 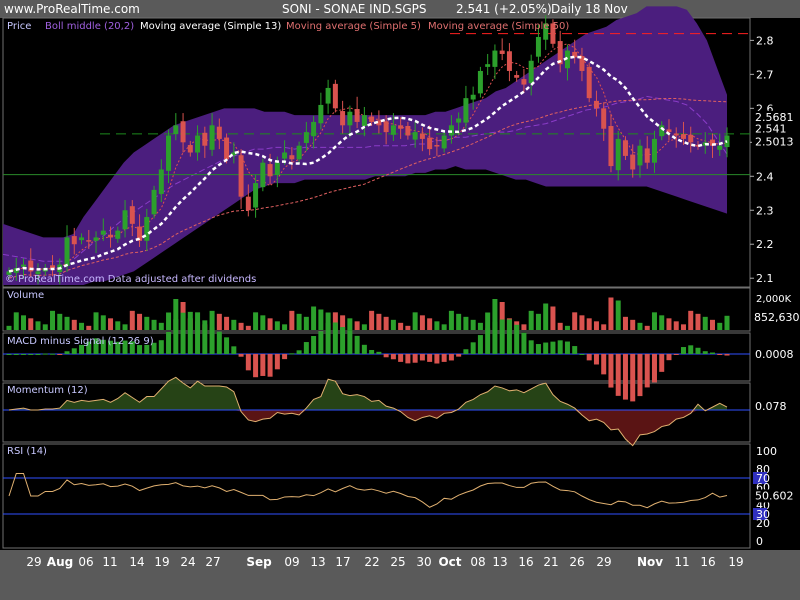 What do you see at coordinates (498, 26) in the screenshot?
I see `price-legend-item: Moving average (Simple 50)` at bounding box center [498, 26].